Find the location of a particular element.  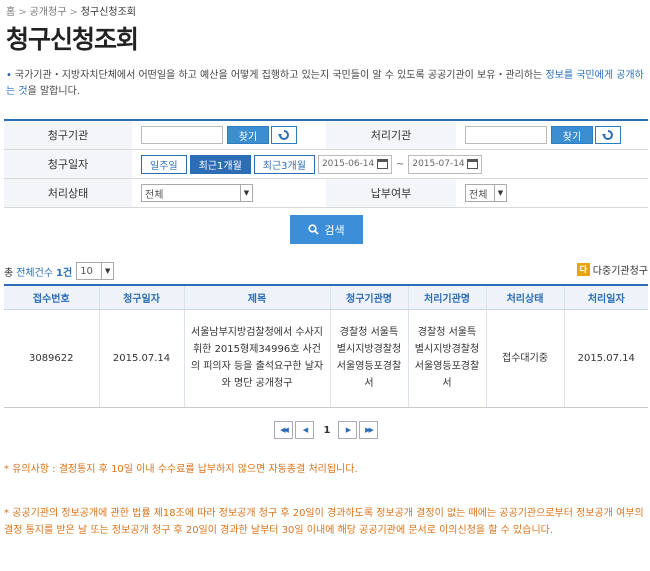

search-button-label: 검색 is located at coordinates (334, 230).